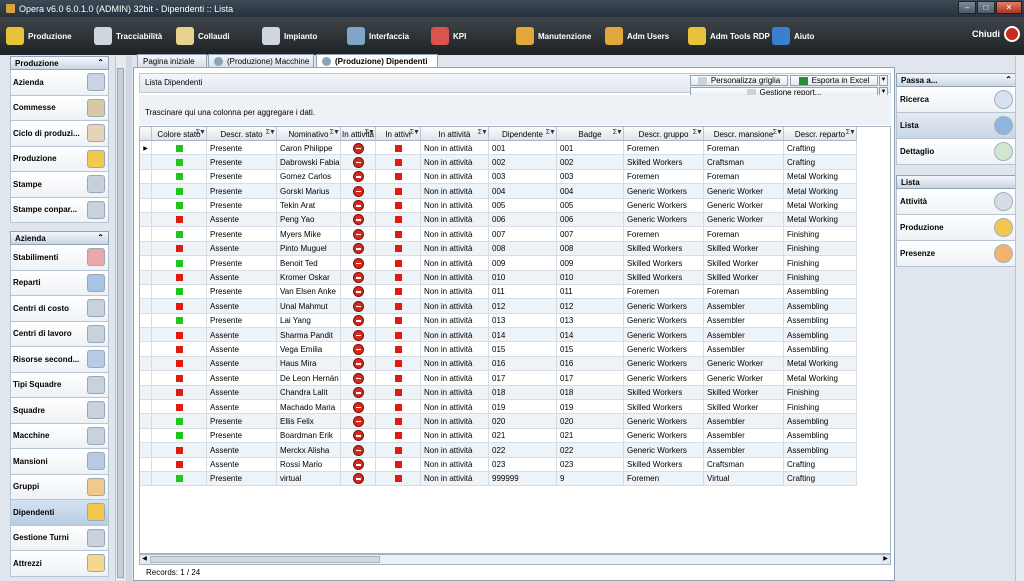  What do you see at coordinates (59, 538) in the screenshot?
I see `nav-item-gestione-turni: Gestione Turni` at bounding box center [59, 538].